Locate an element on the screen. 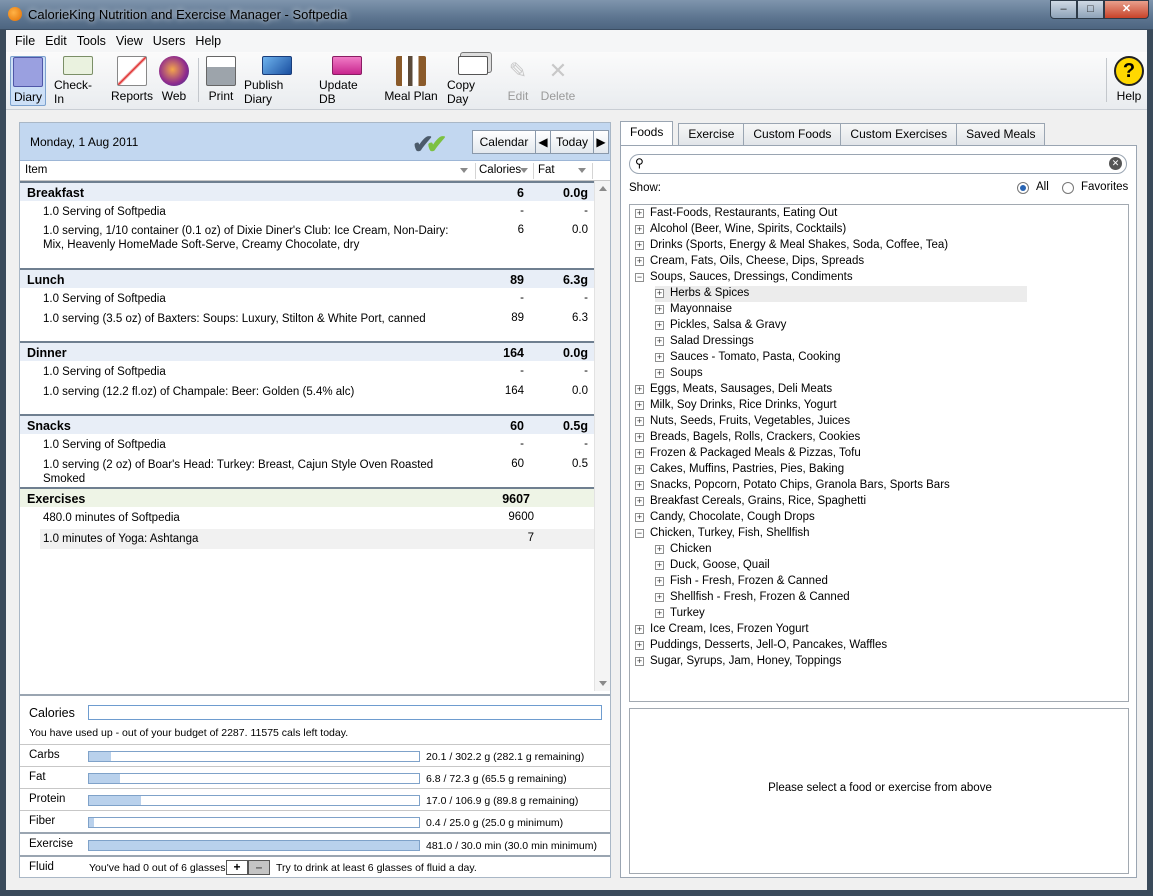 This screenshot has width=1153, height=896. checkin-button: Check-In is located at coordinates (78, 81).